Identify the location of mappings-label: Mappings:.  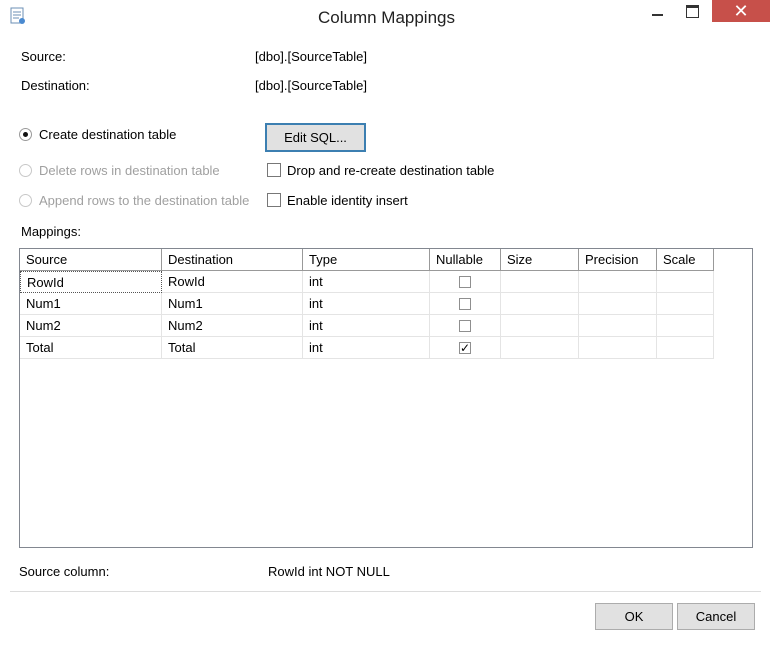
(51, 231).